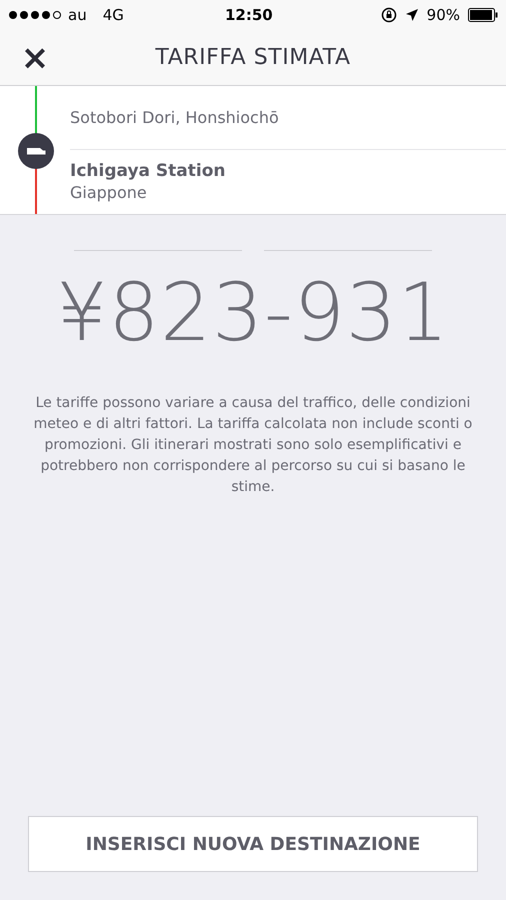 The image size is (506, 900). I want to click on fare-price: ¥823-931, so click(253, 313).